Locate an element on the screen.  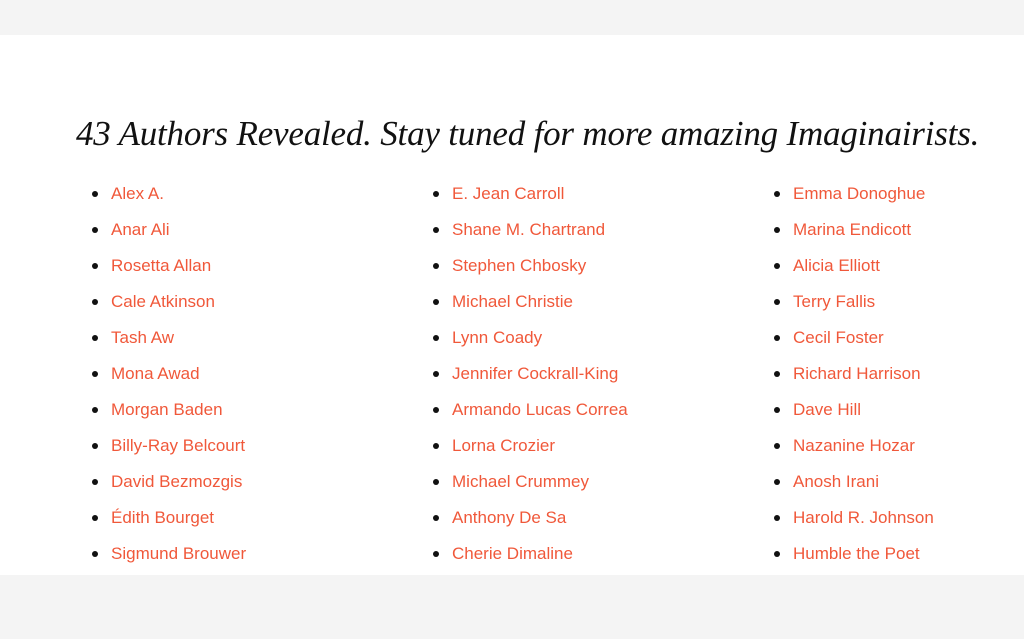
author-link: Armando Lucas Correa is located at coordinates (540, 409).